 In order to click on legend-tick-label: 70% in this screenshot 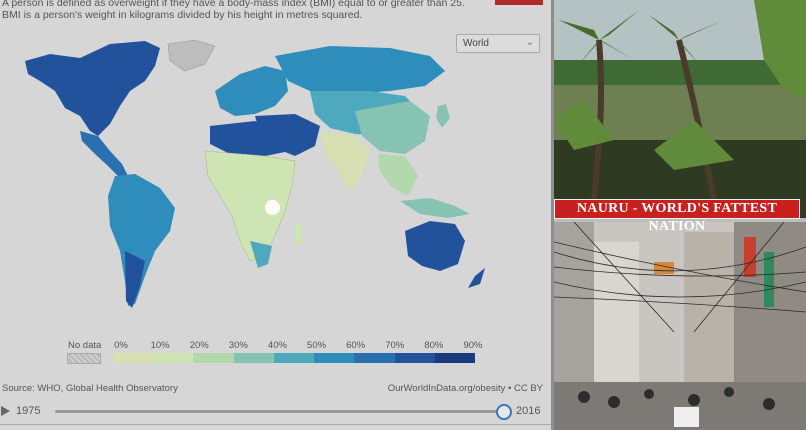, I will do `click(395, 345)`.